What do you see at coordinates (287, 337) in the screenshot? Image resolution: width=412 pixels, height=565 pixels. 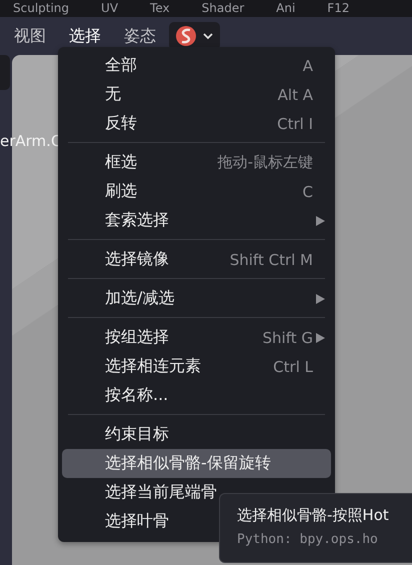 I see `shortcut-label: Shift G` at bounding box center [287, 337].